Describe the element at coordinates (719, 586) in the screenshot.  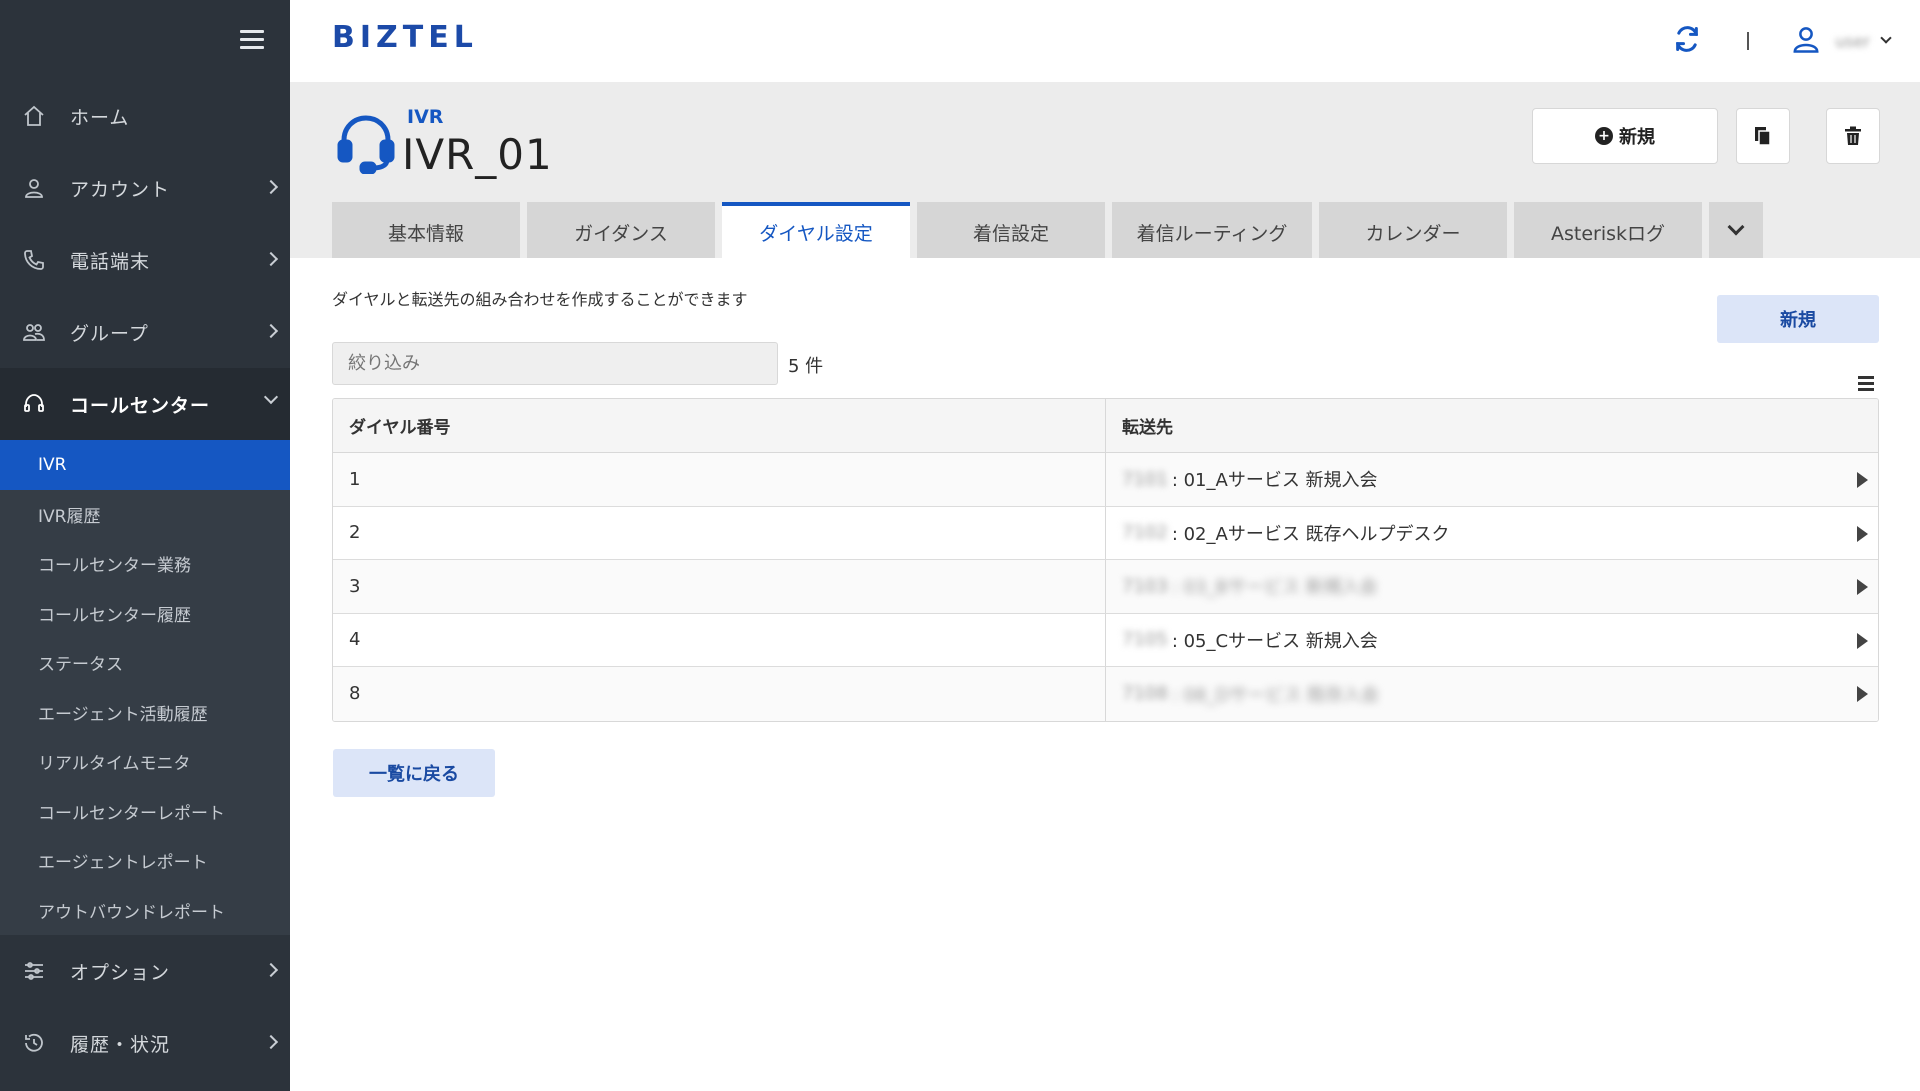
I see `cell-dial: 3` at that location.